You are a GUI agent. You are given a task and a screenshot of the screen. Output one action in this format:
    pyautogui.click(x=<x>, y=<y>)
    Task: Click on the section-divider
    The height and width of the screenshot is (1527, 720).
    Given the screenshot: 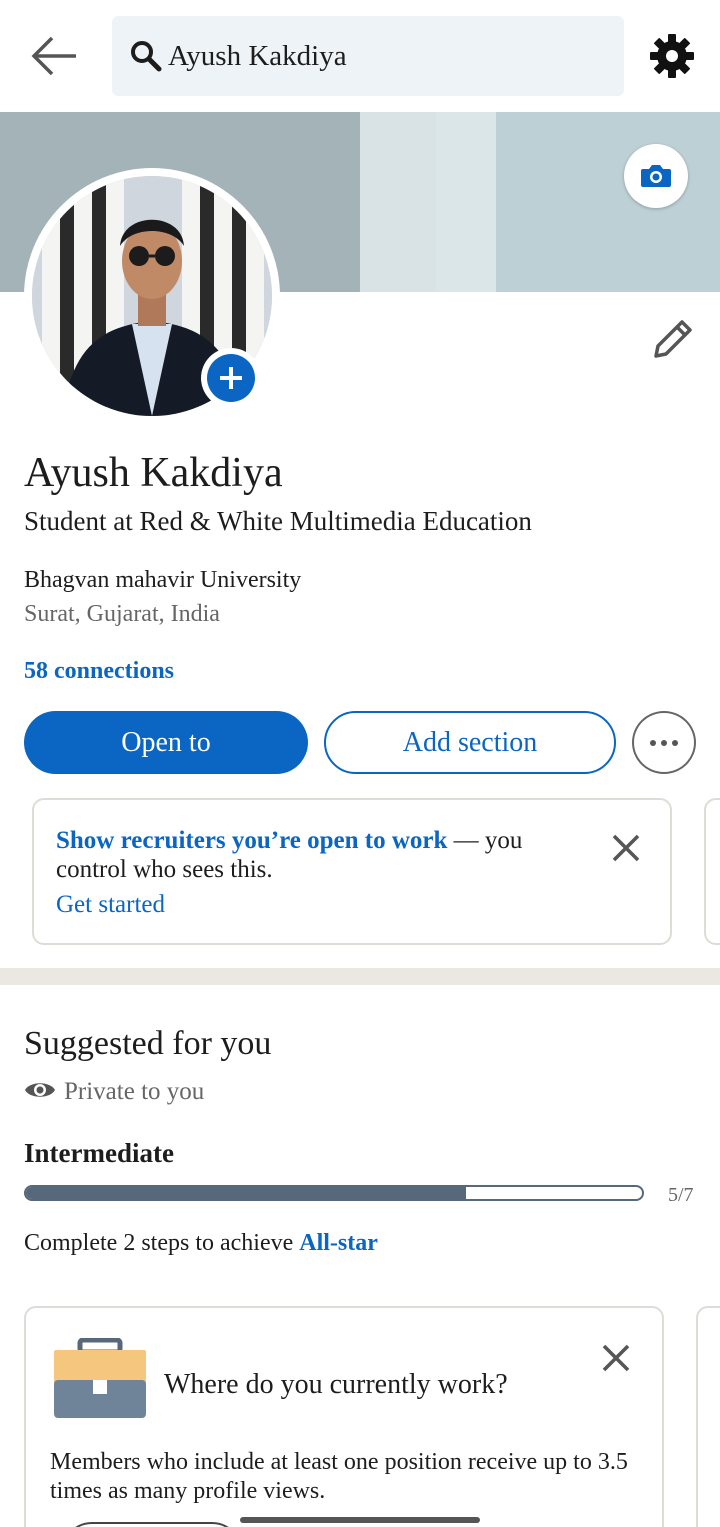 What is the action you would take?
    pyautogui.click(x=360, y=976)
    